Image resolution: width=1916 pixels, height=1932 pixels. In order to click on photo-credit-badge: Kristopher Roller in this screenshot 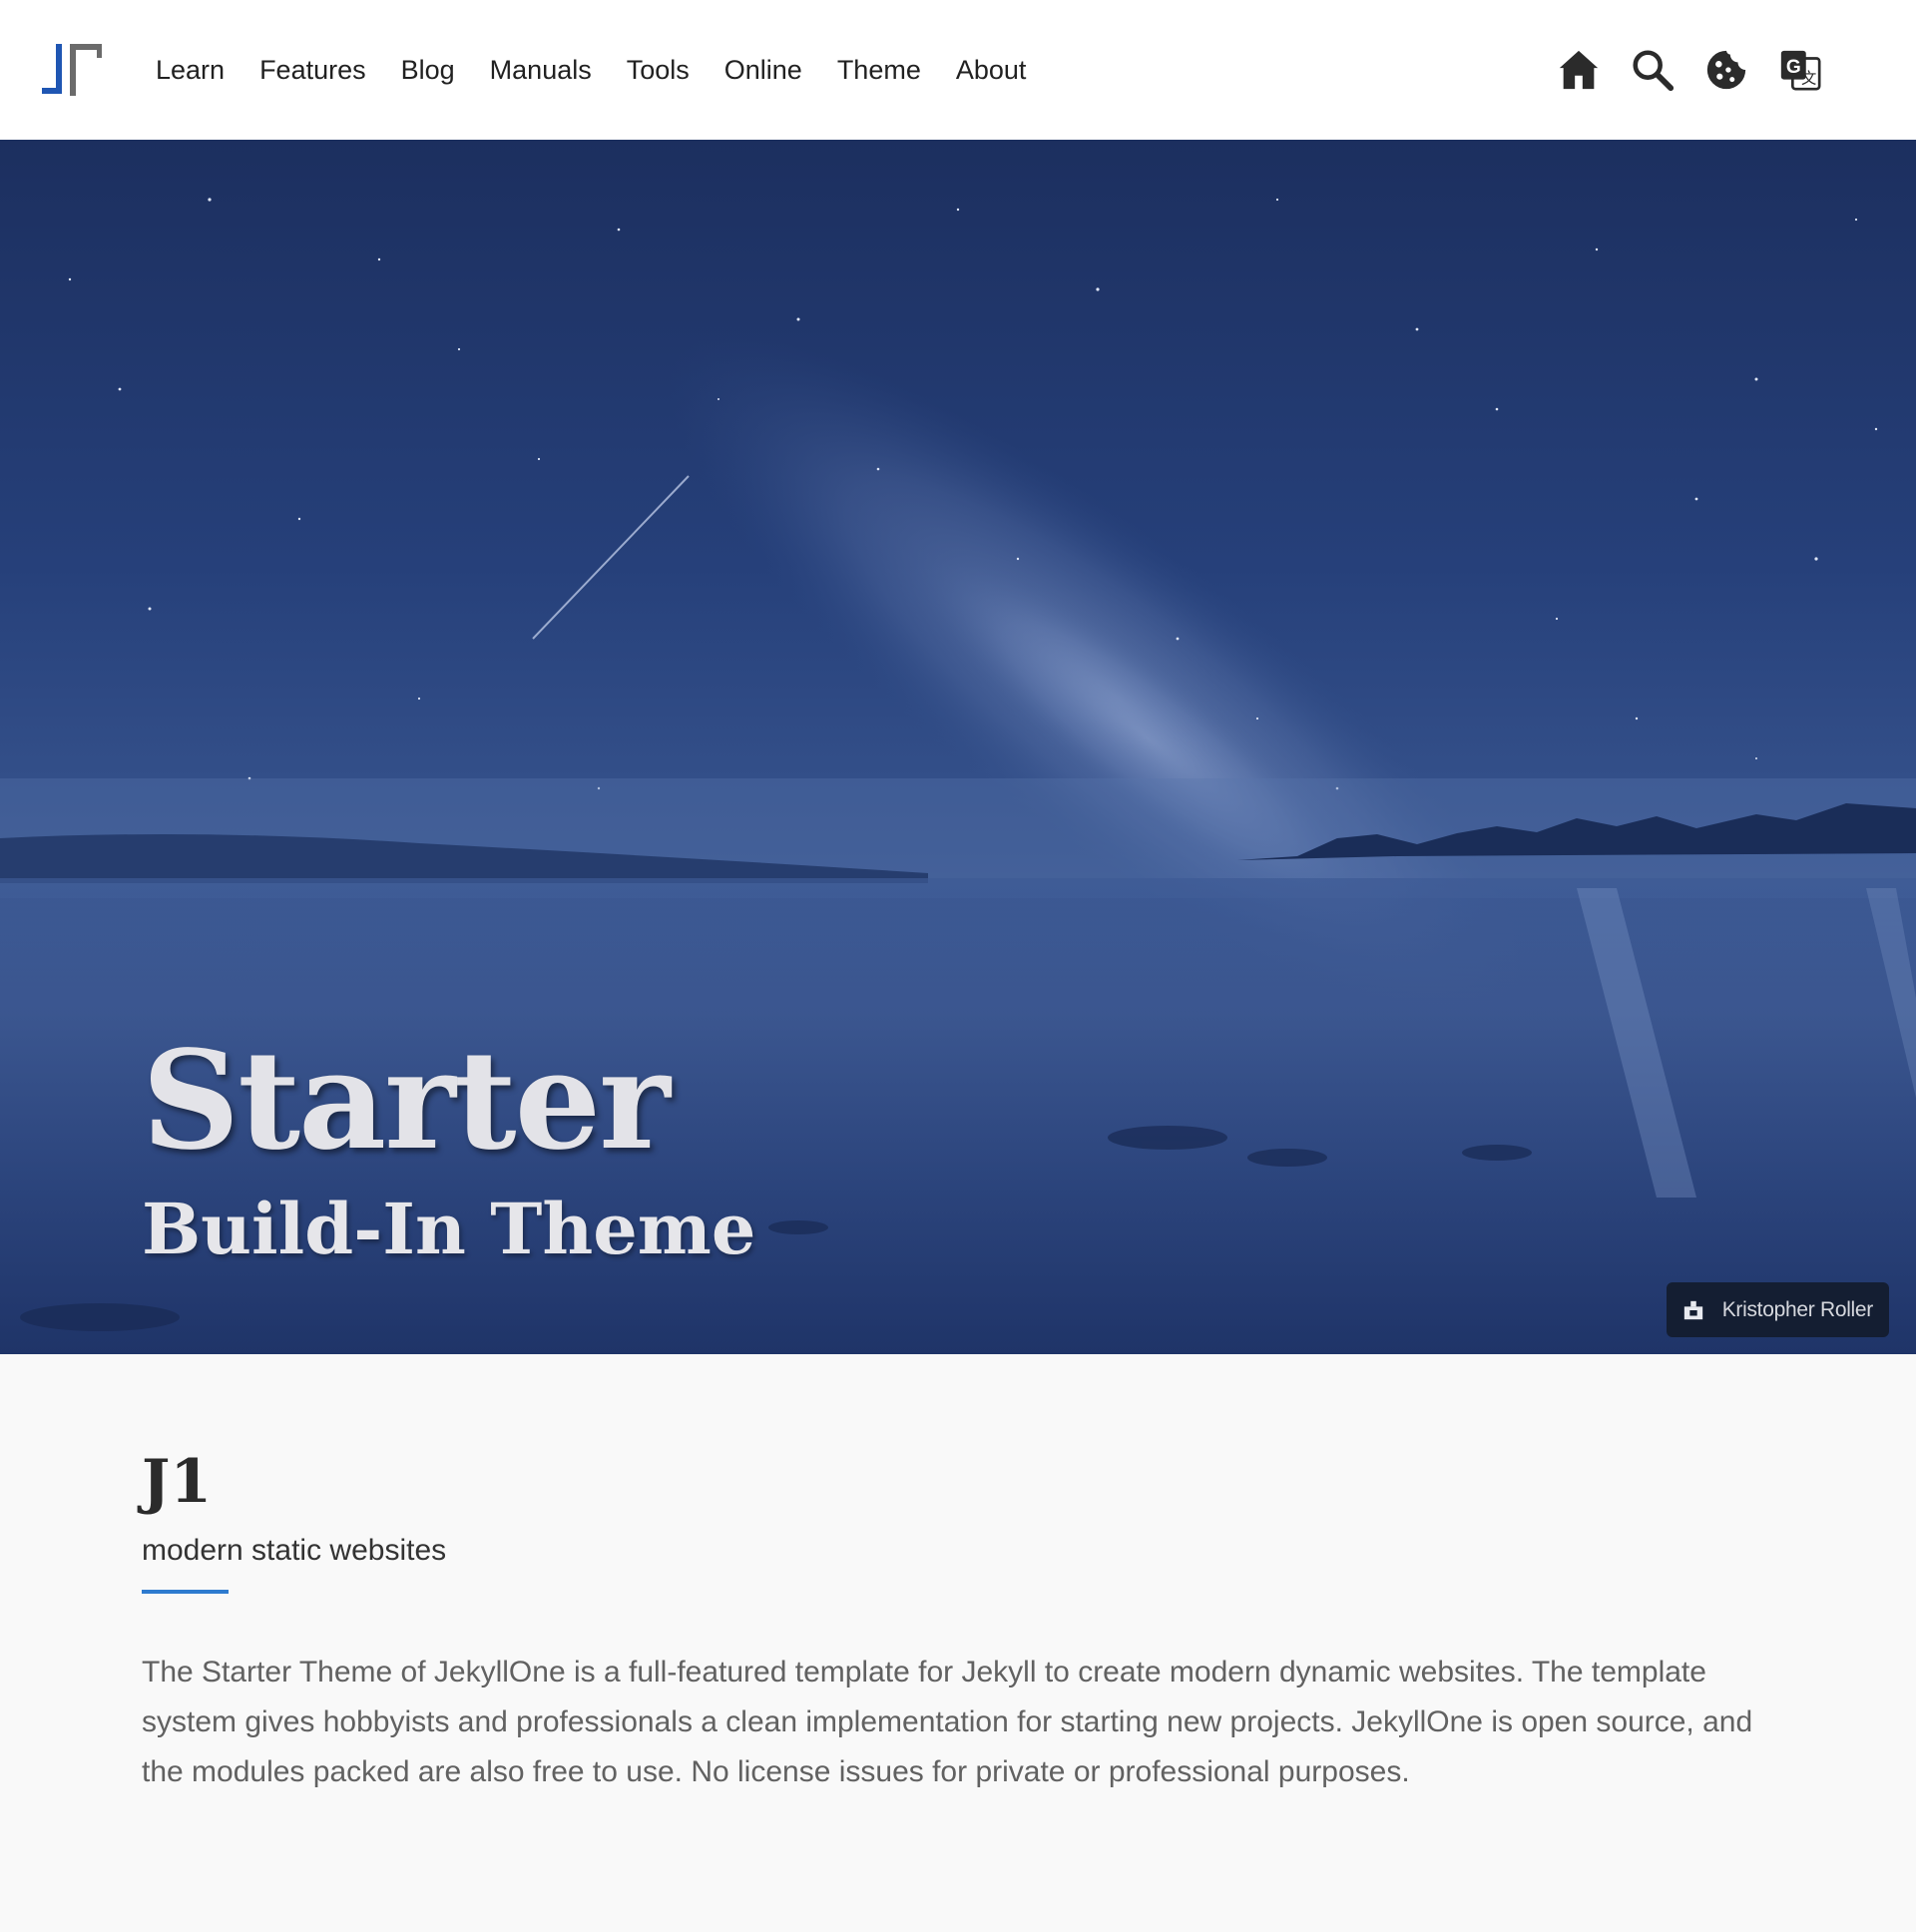, I will do `click(1777, 1309)`.